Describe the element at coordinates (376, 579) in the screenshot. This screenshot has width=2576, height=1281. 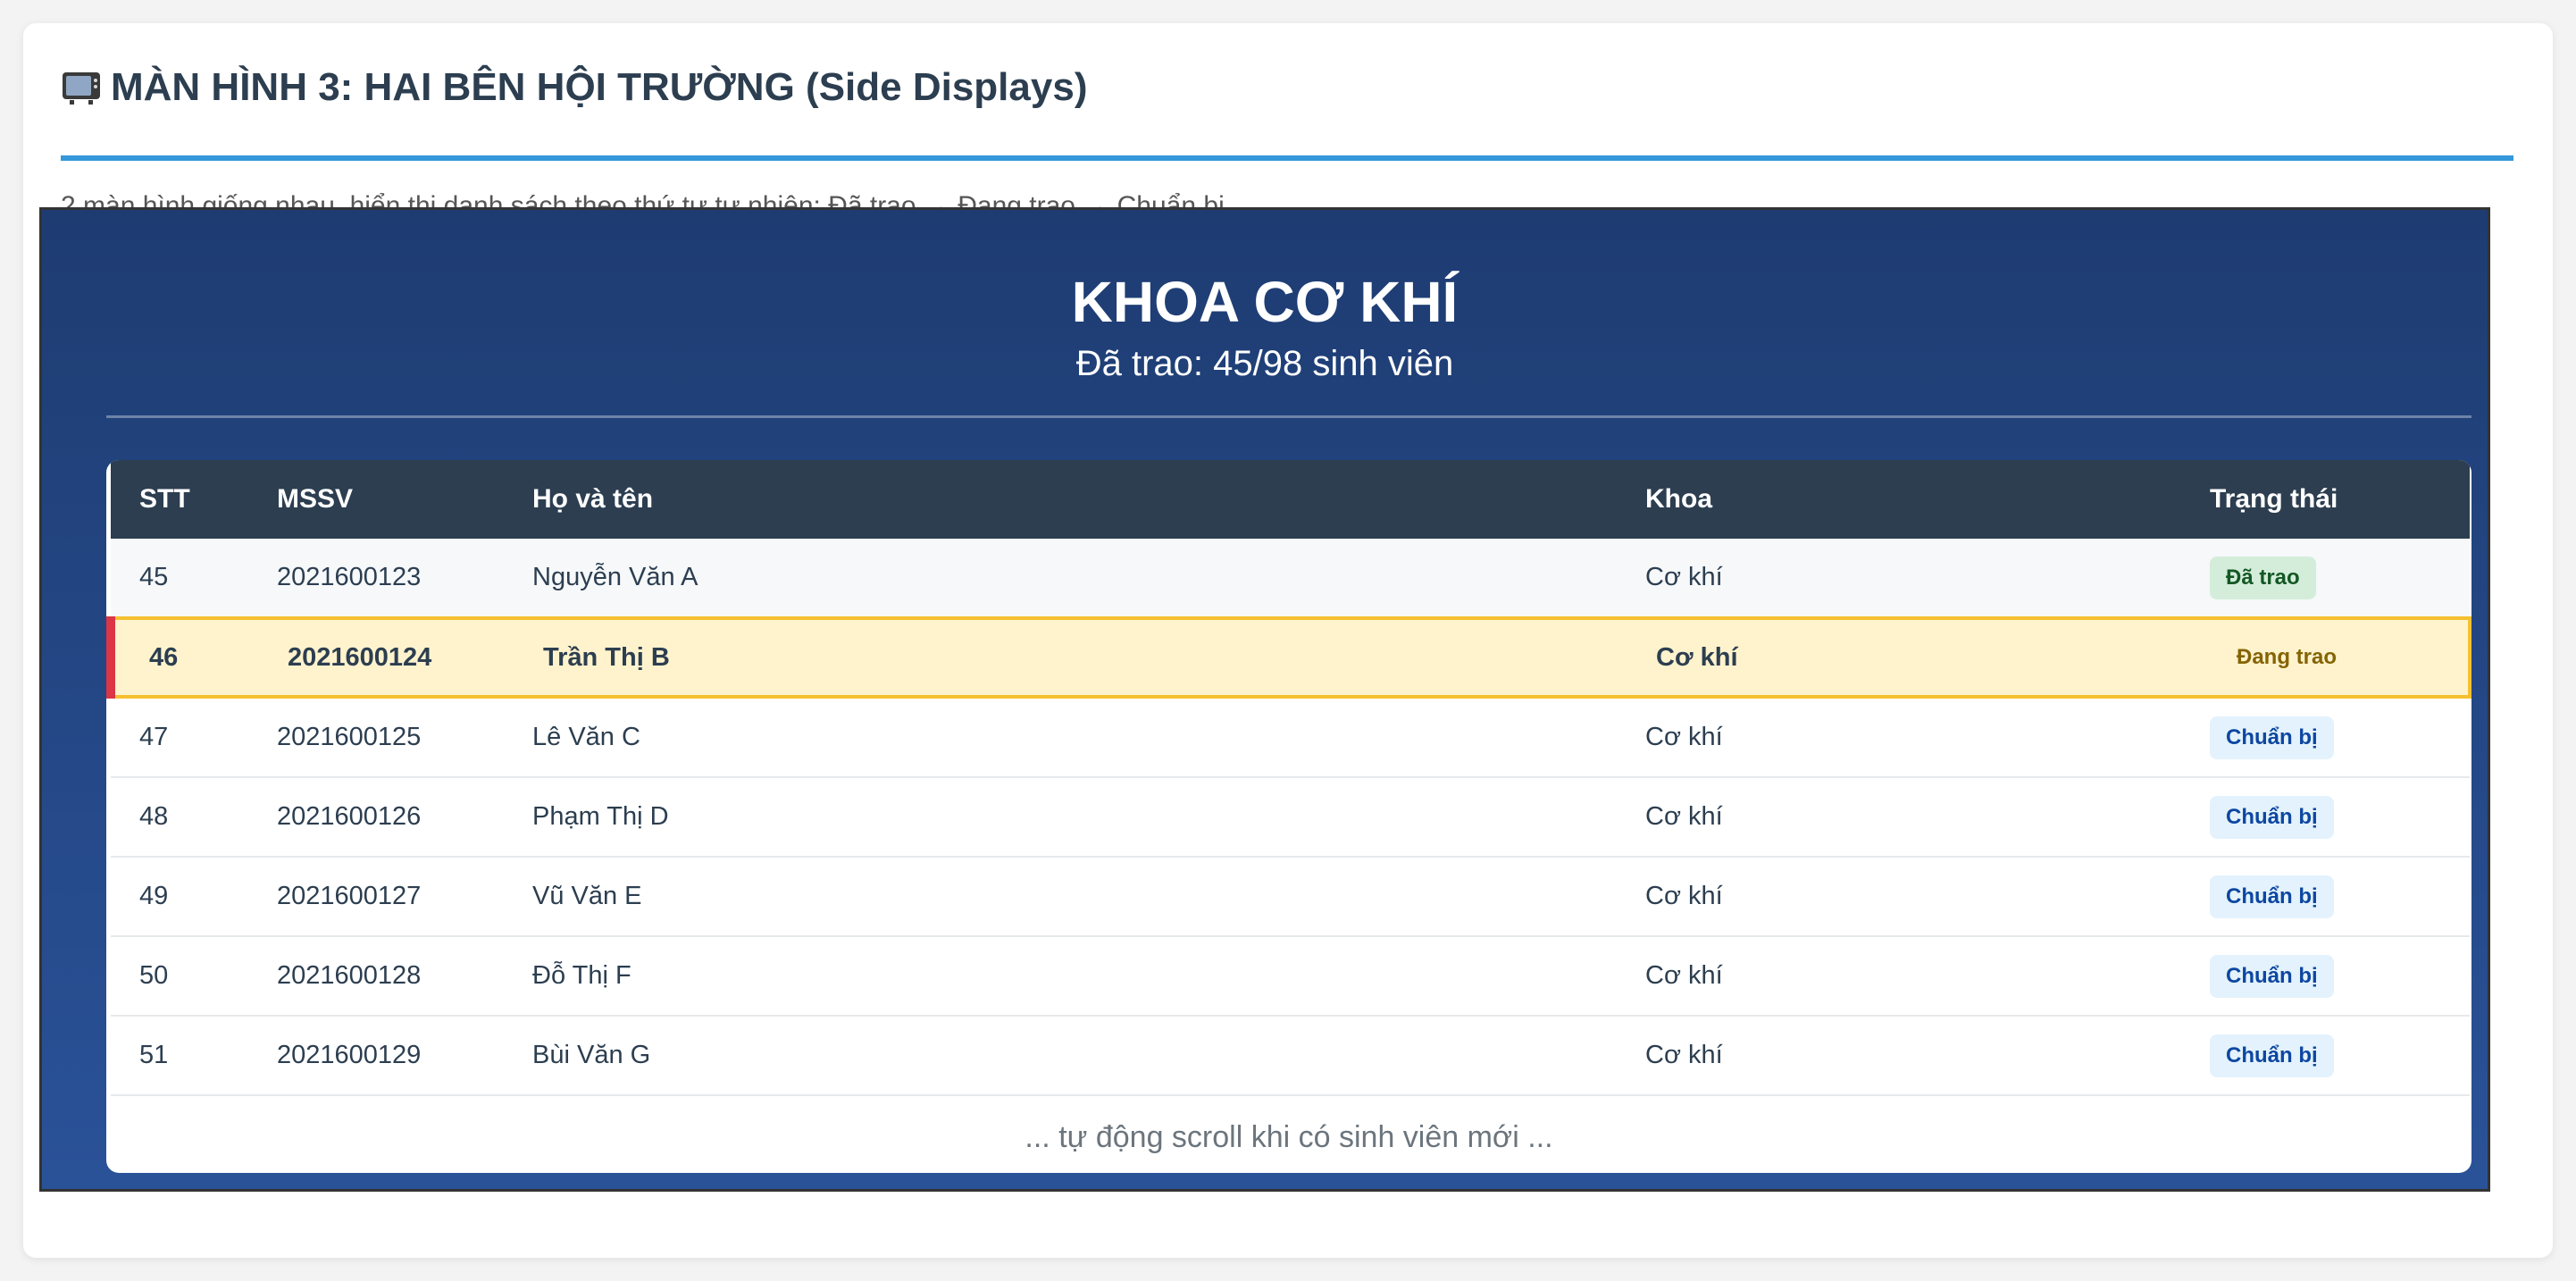
I see `cell-mssv: 2021600123` at that location.